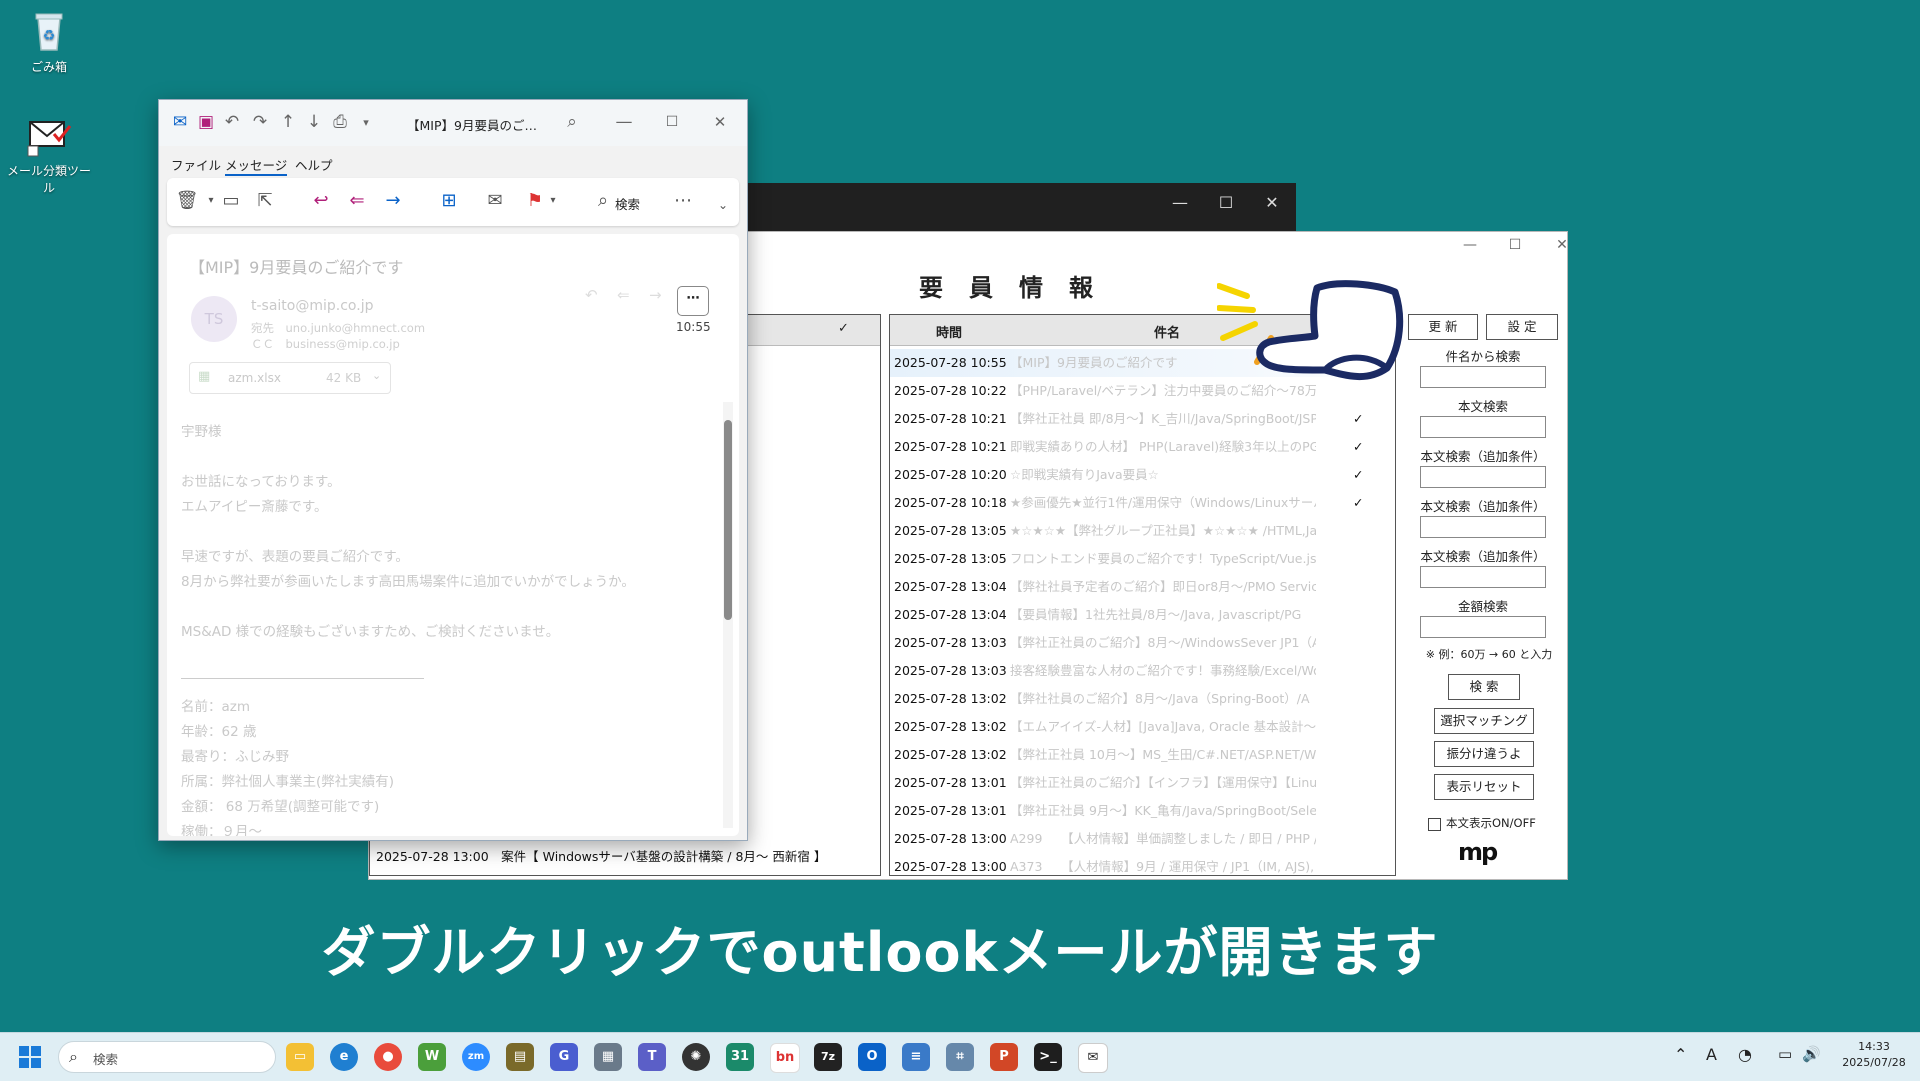  Describe the element at coordinates (1680, 1054) in the screenshot. I see `chevron-up-icon: ⌃` at that location.